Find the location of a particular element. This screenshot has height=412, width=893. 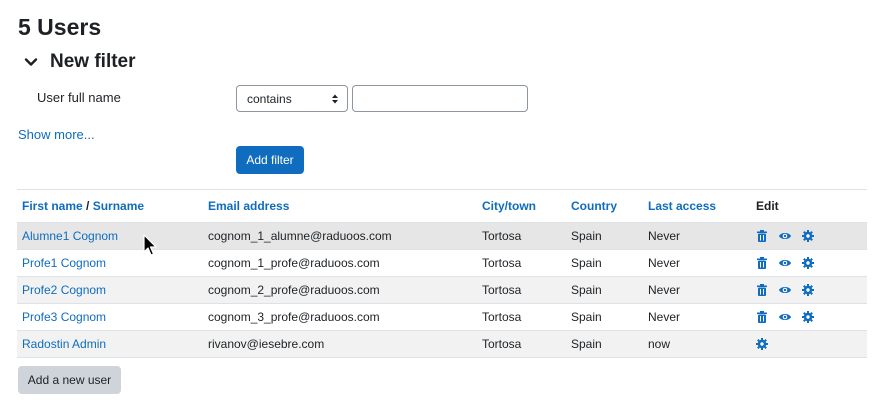

header-city: City/town is located at coordinates (509, 206).